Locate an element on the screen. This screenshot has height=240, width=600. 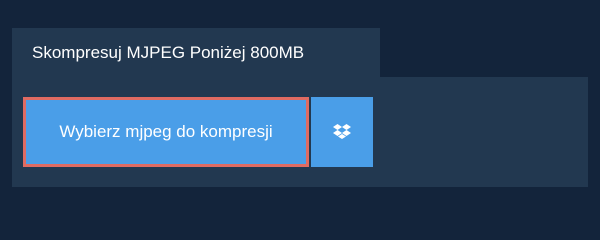
dropbox-button is located at coordinates (342, 132).